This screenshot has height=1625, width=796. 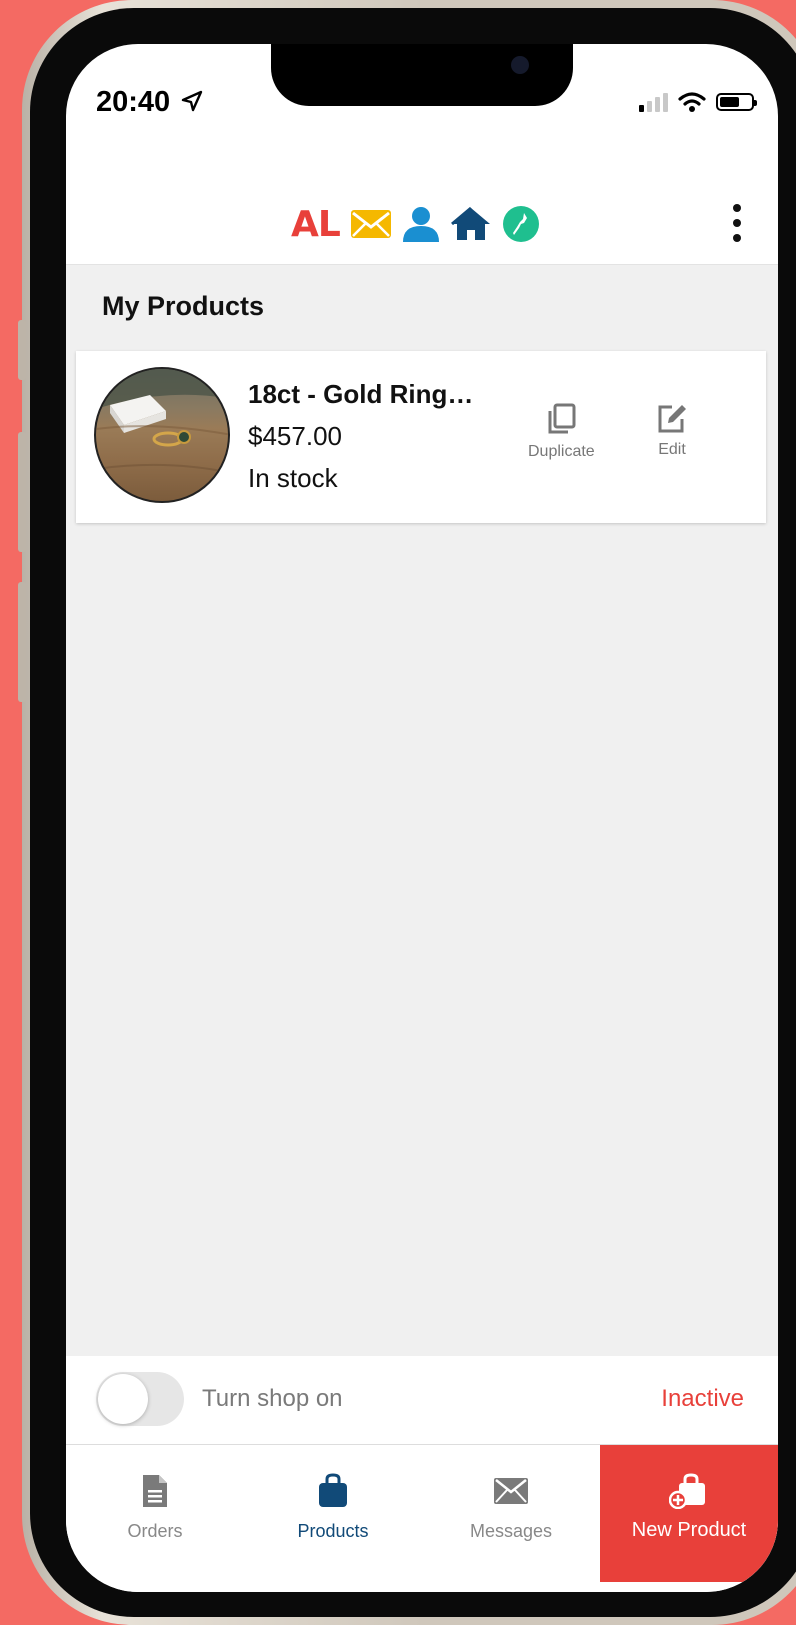 I want to click on tab-messages: Messages, so click(x=511, y=1512).